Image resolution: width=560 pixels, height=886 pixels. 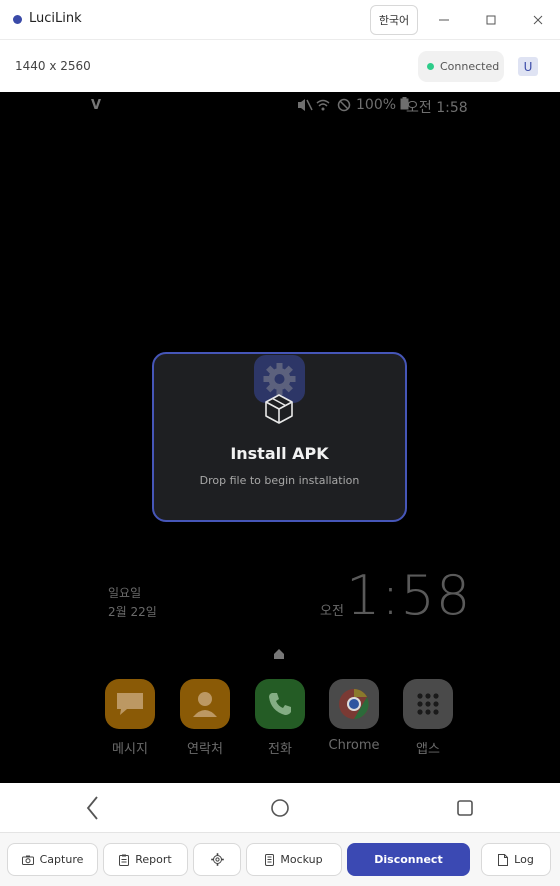 I want to click on capture-button-label: Capture, so click(x=61, y=859).